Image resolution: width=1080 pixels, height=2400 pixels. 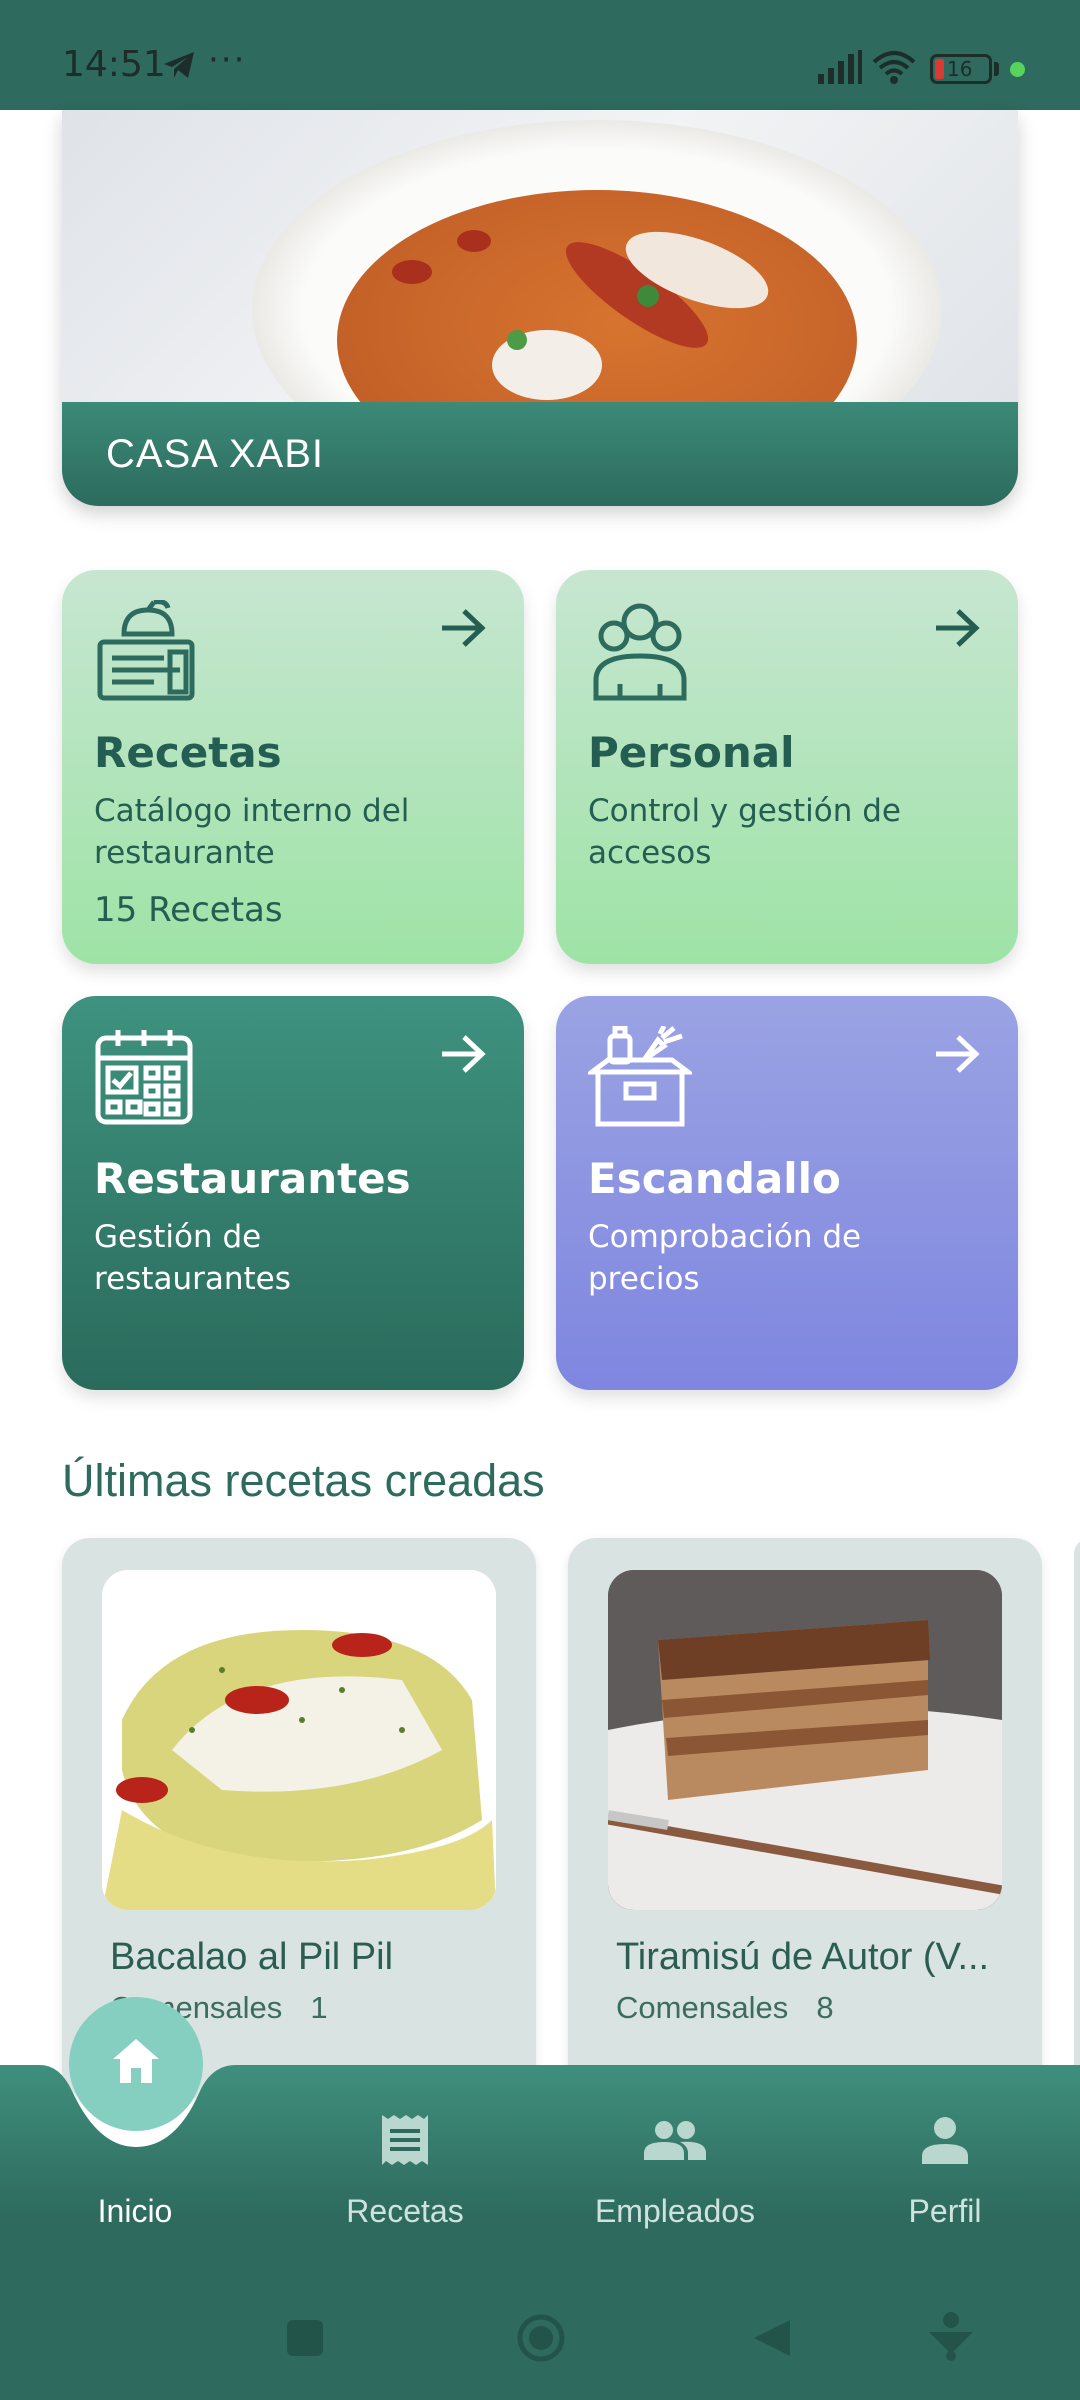 I want to click on recipe-image-bacalao, so click(x=299, y=1740).